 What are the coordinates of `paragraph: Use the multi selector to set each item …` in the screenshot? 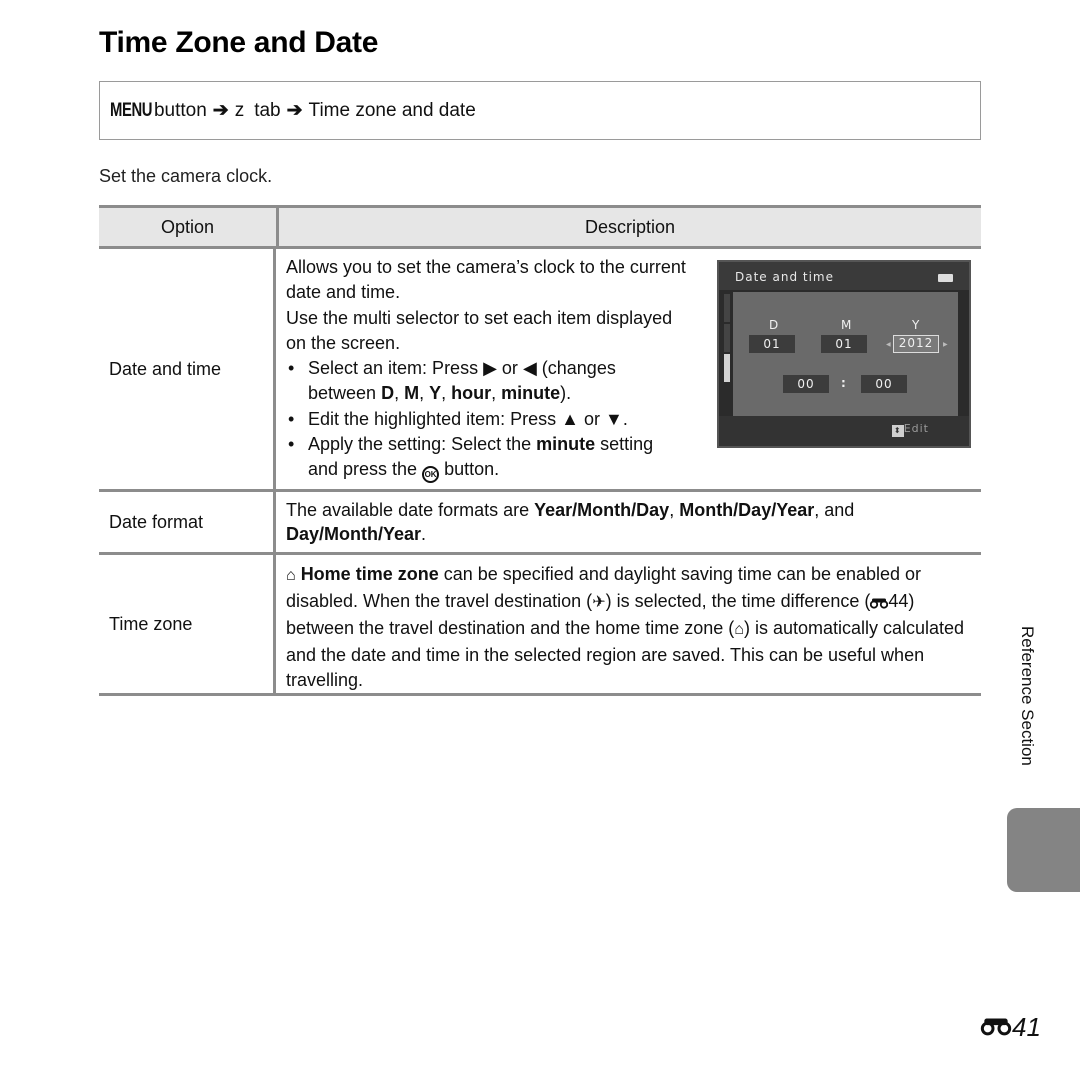 It's located at (479, 330).